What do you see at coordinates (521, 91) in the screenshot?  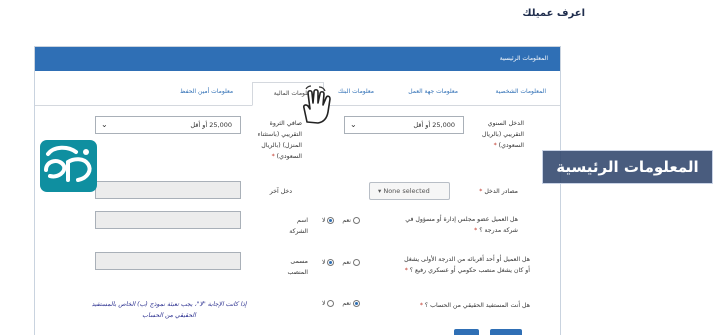 I see `tab-personal-info: المعلومات الشخصية` at bounding box center [521, 91].